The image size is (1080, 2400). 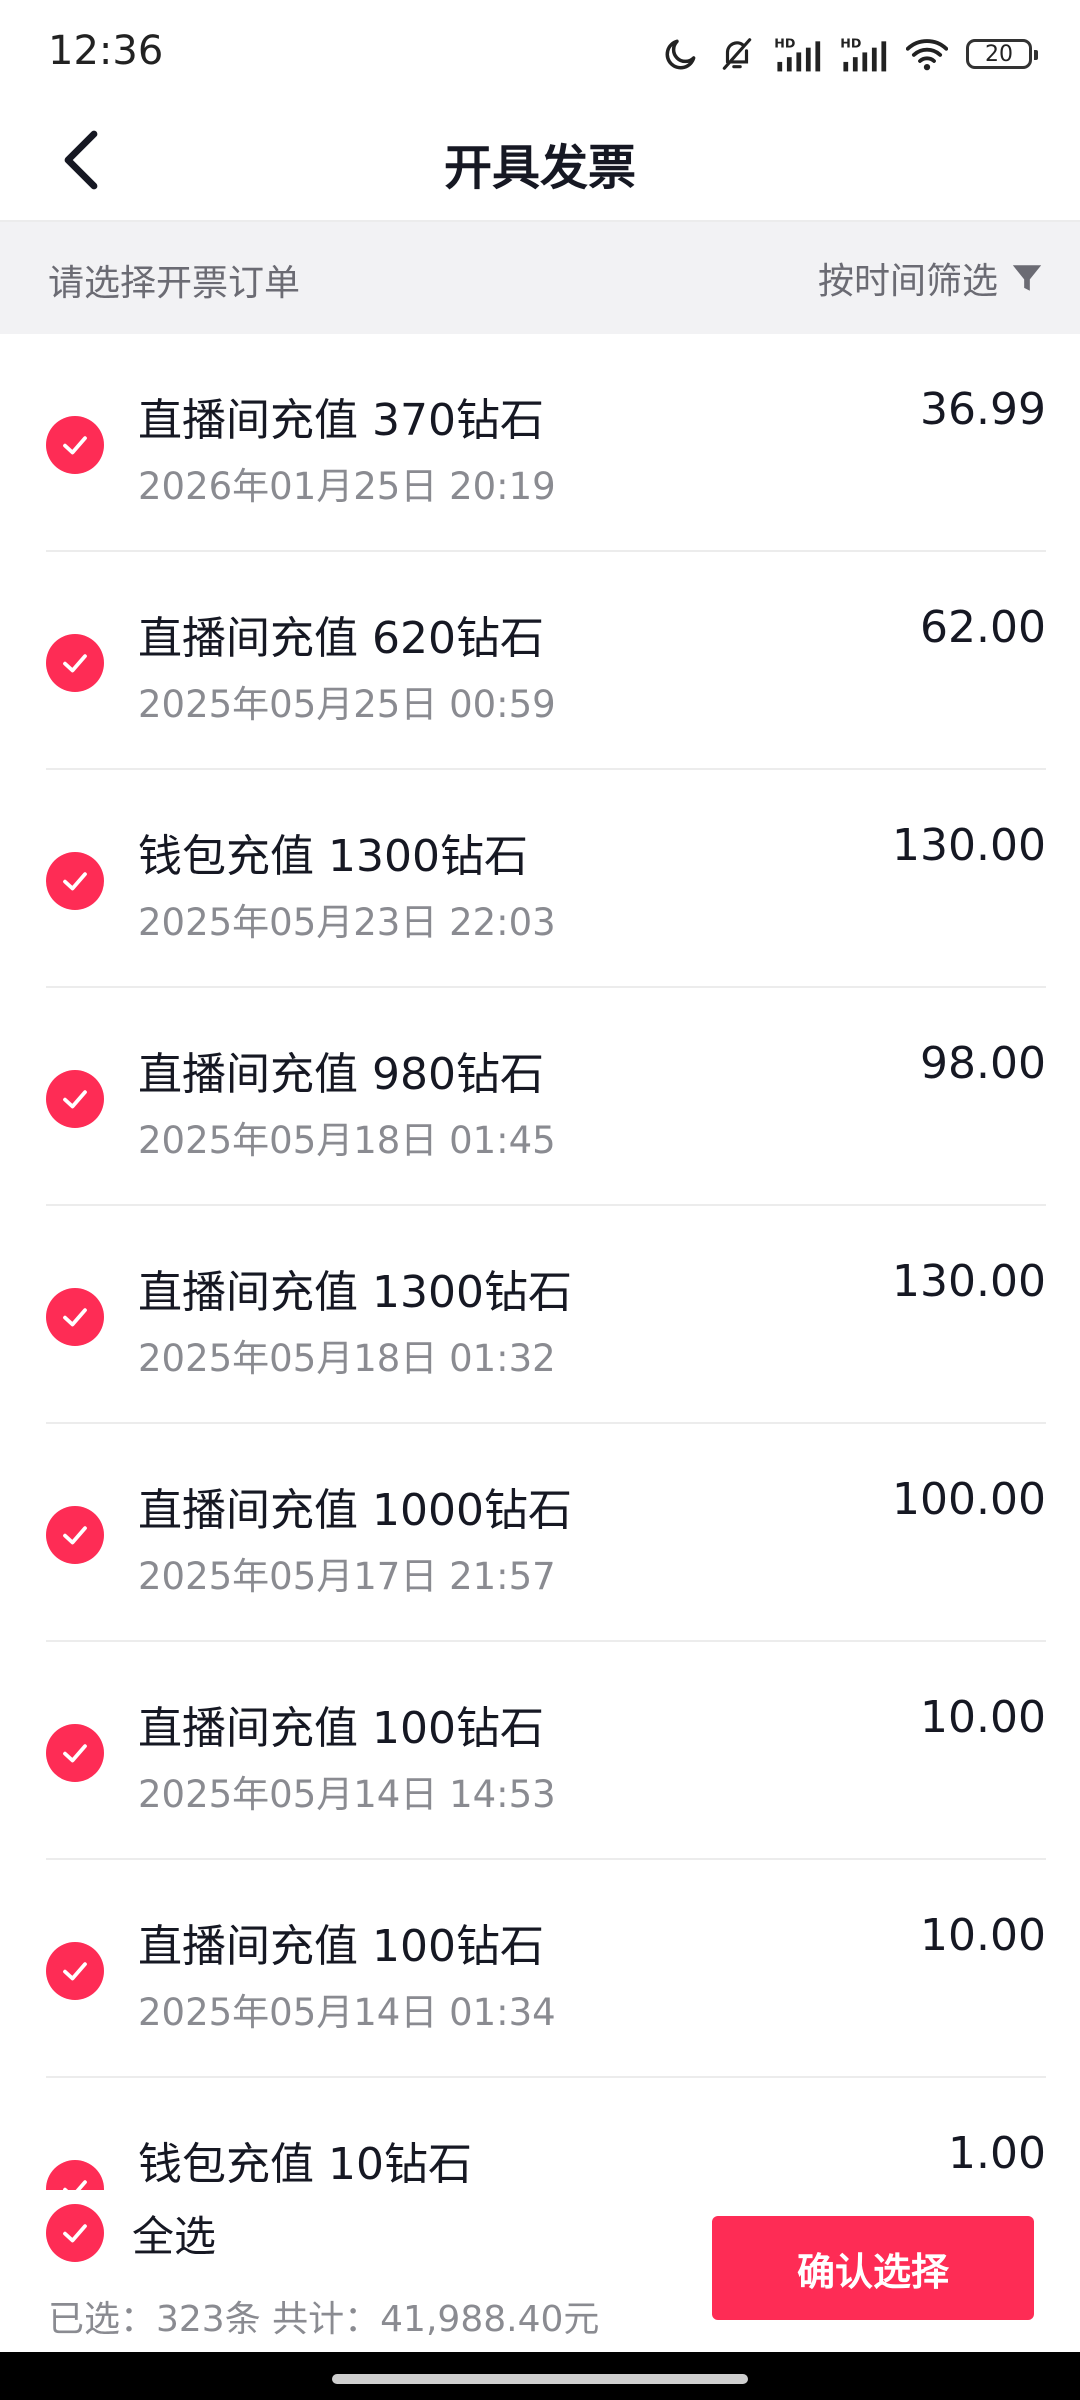 I want to click on order-date: 2025年05月18日 01:32, so click(x=347, y=1358).